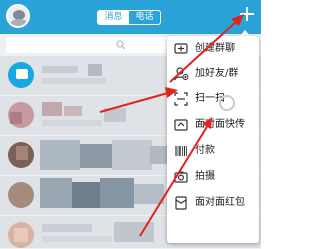  I want to click on scan-icon, so click(181, 99).